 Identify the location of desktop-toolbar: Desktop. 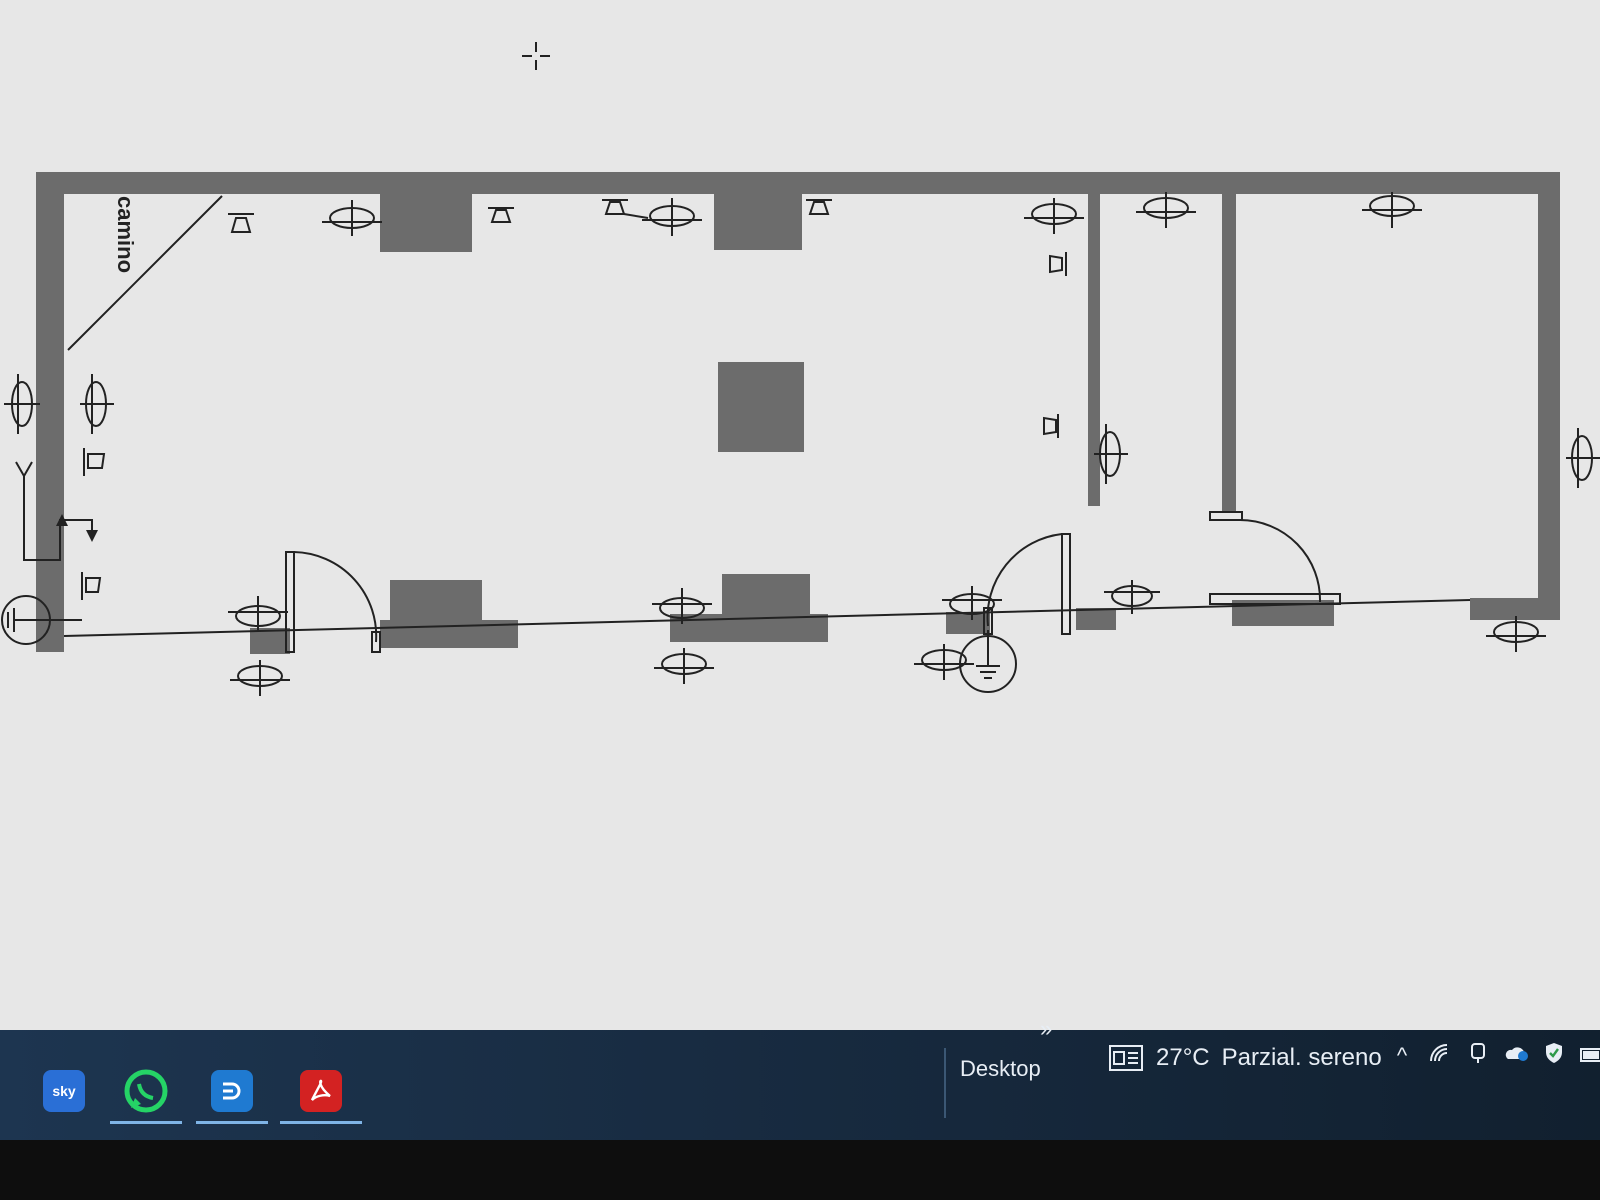
(1000, 1069).